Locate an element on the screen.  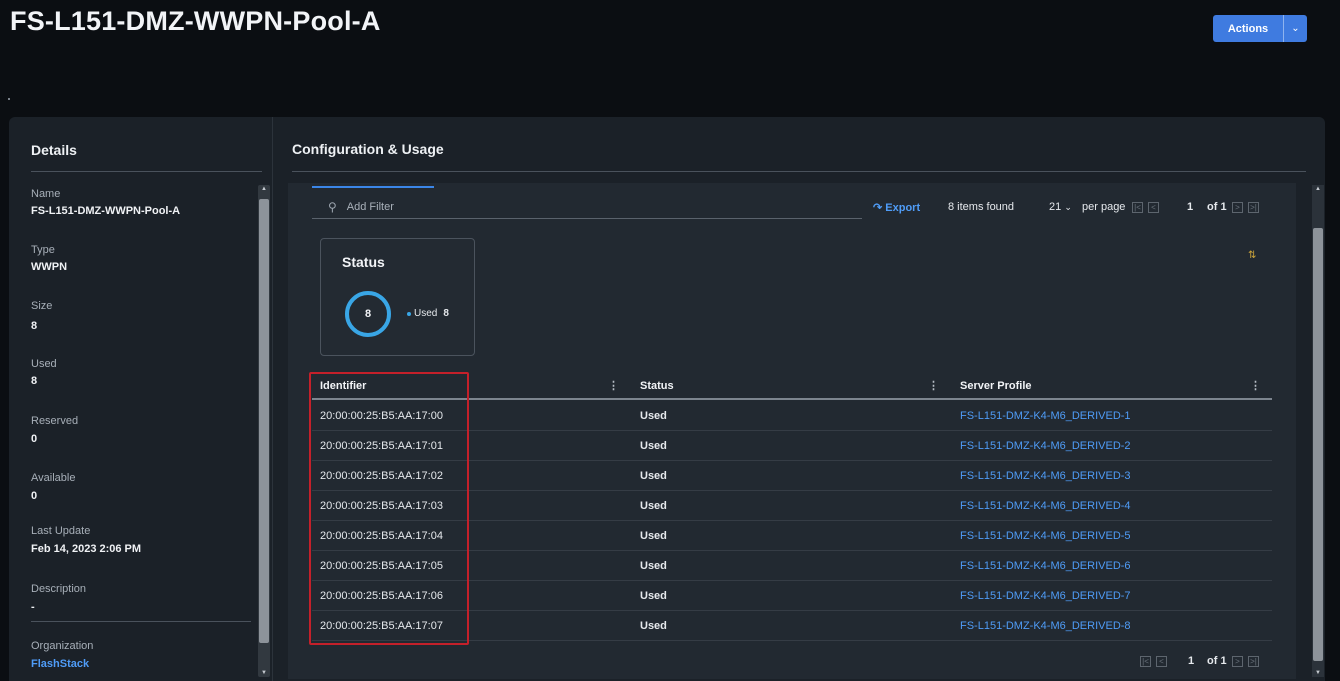
page-number-input: 1 is located at coordinates (1190, 207).